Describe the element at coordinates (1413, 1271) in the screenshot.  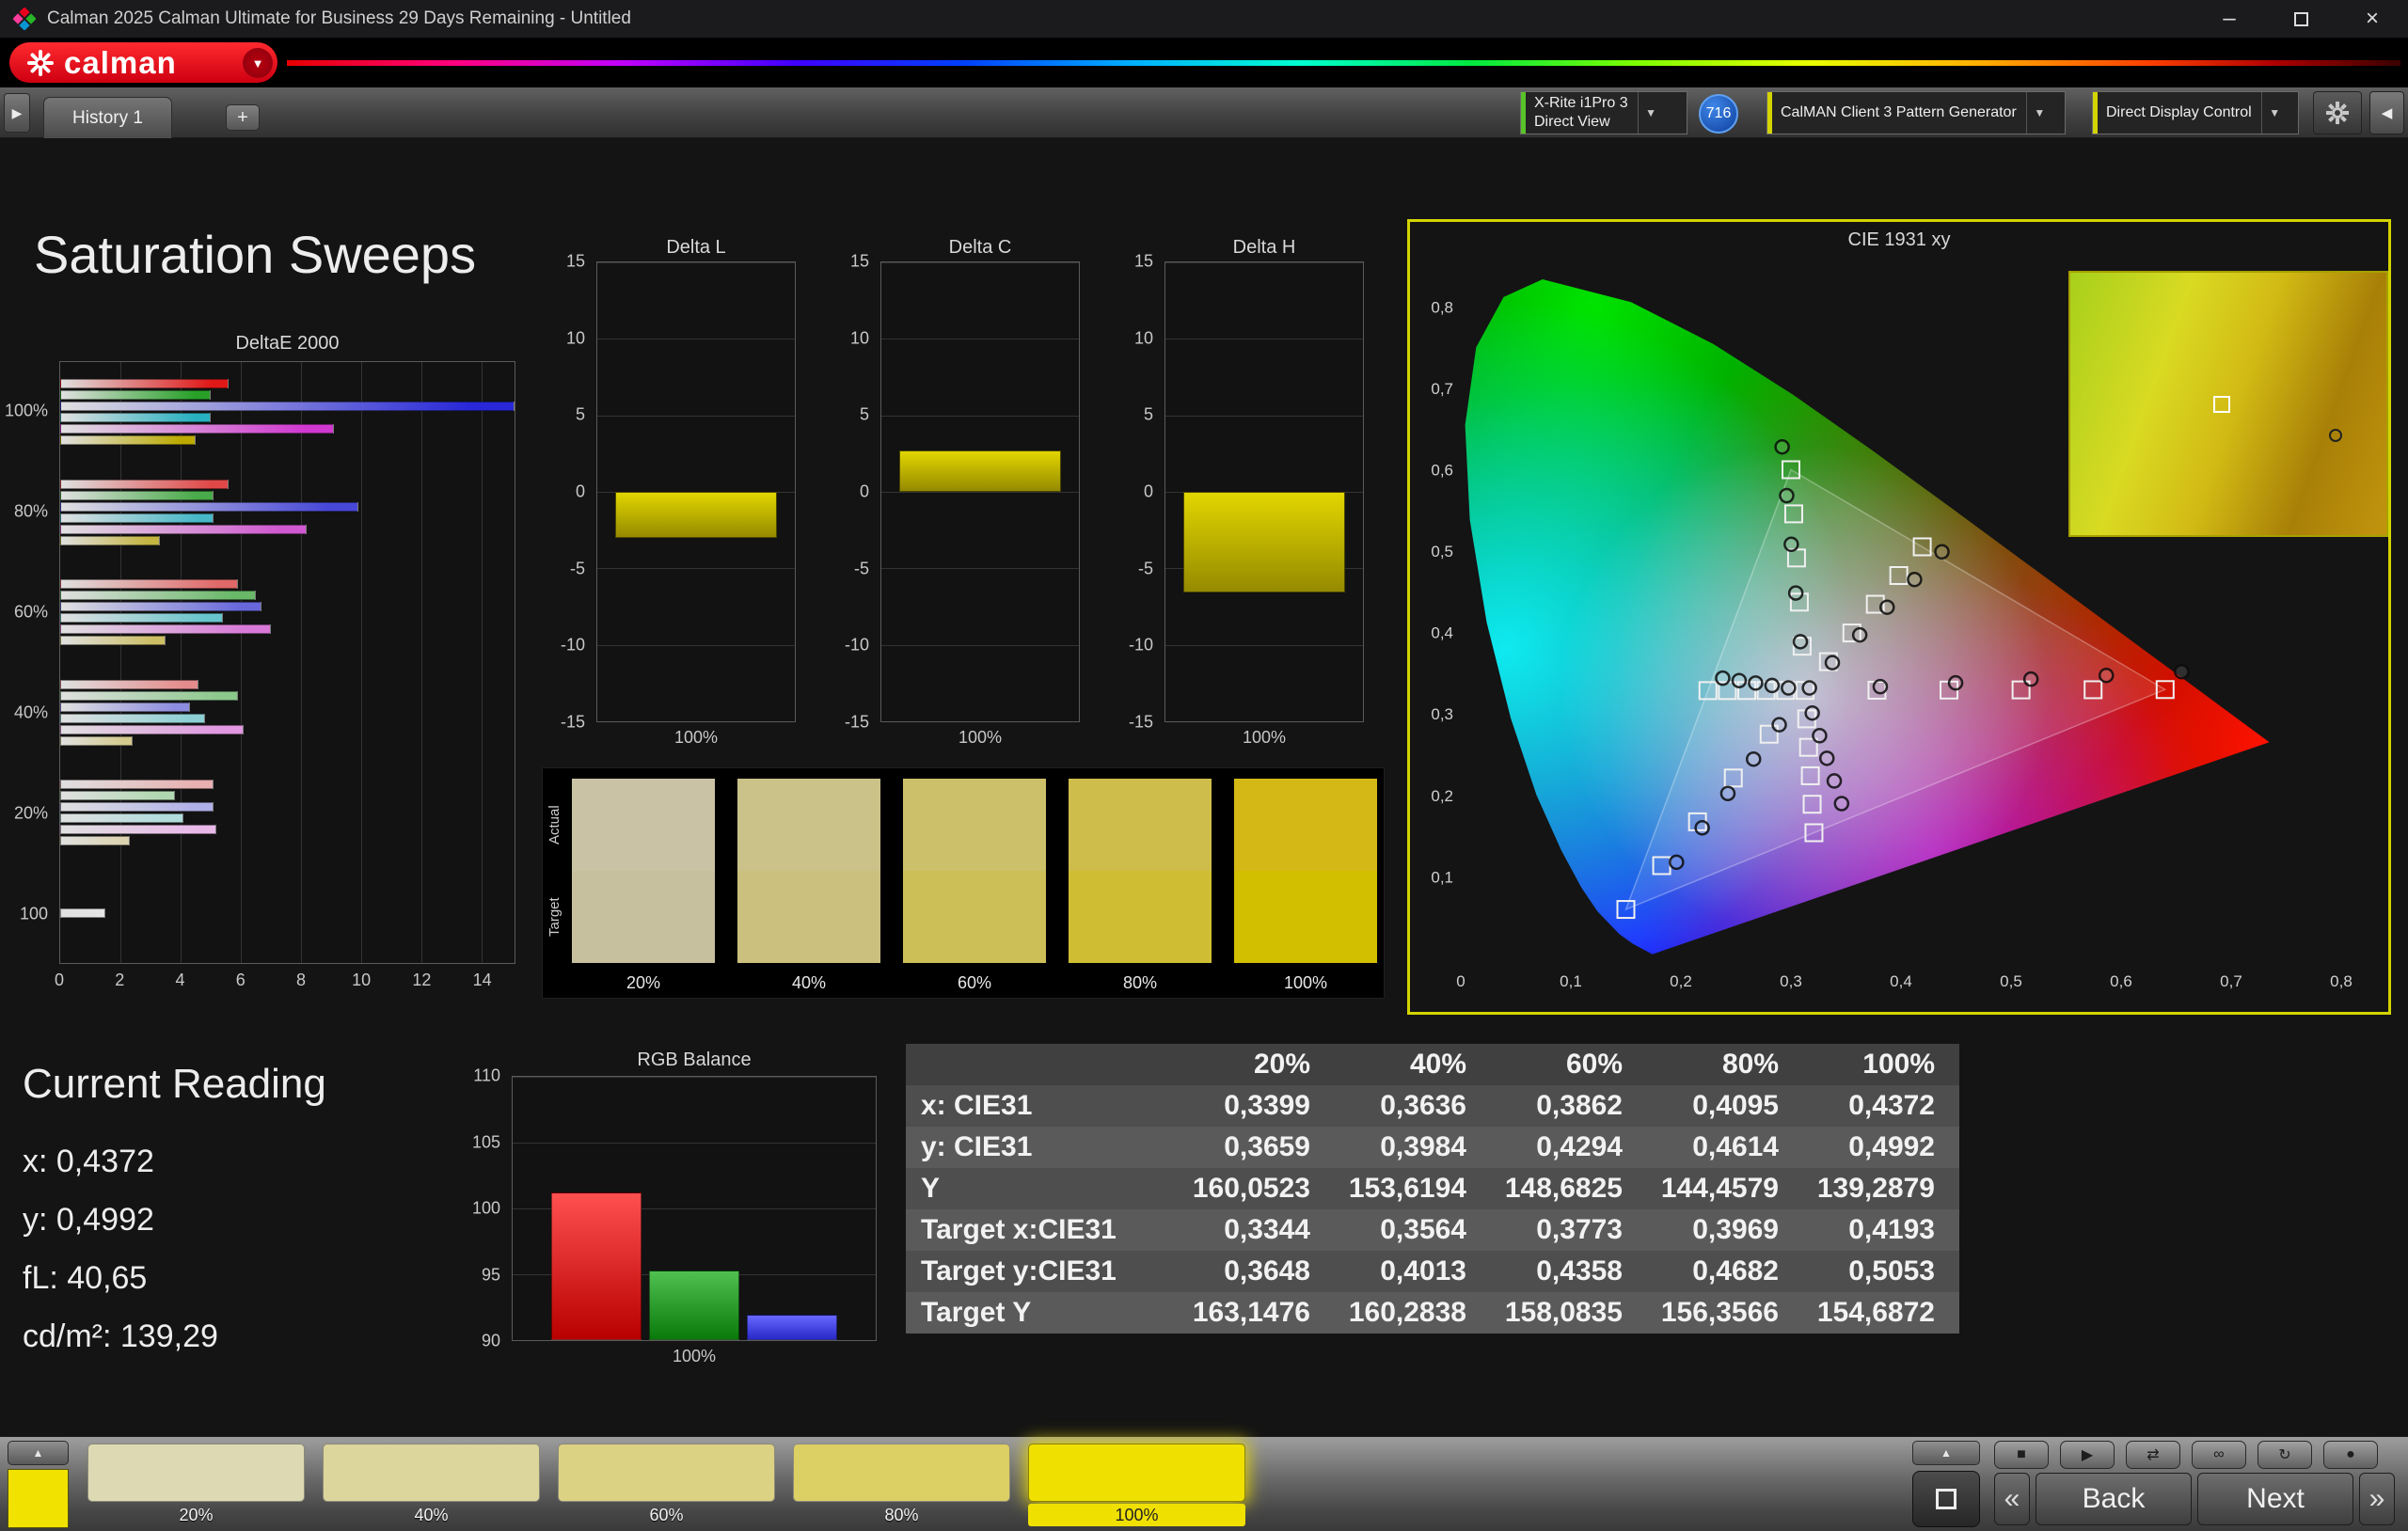
I see `table-value-cell: 0,4013` at that location.